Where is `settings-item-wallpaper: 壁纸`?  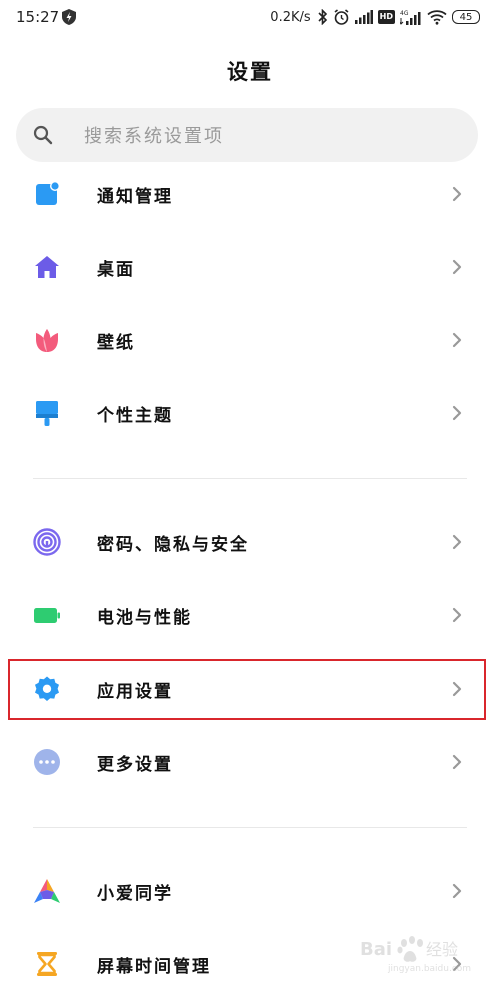 settings-item-wallpaper: 壁纸 is located at coordinates (250, 340).